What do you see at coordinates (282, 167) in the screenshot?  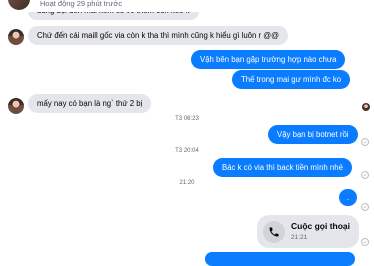 I see `message-outgoing: Bác k có via thì back tiền mình nhé` at bounding box center [282, 167].